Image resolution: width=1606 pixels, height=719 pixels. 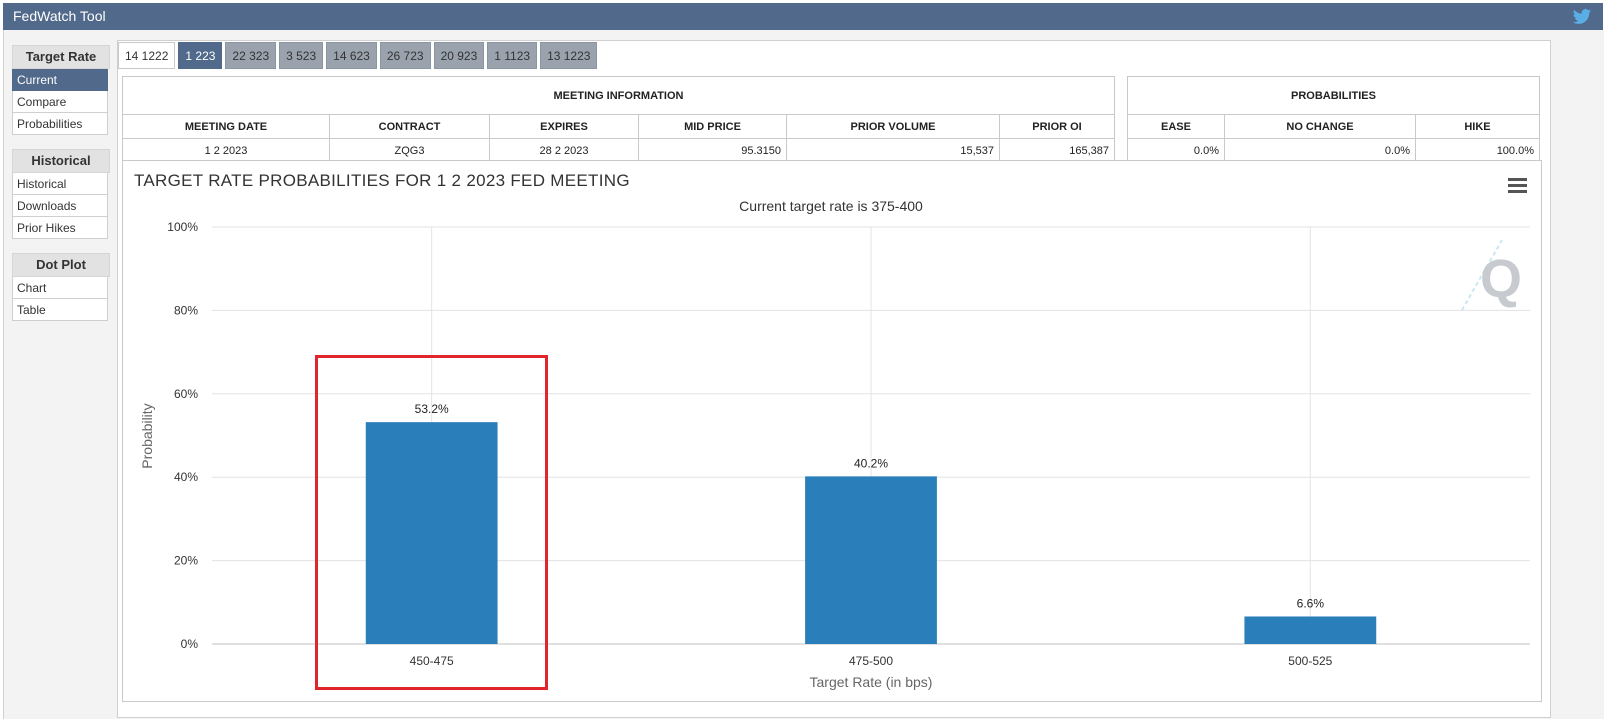 What do you see at coordinates (1582, 17) in the screenshot?
I see `twitter-icon` at bounding box center [1582, 17].